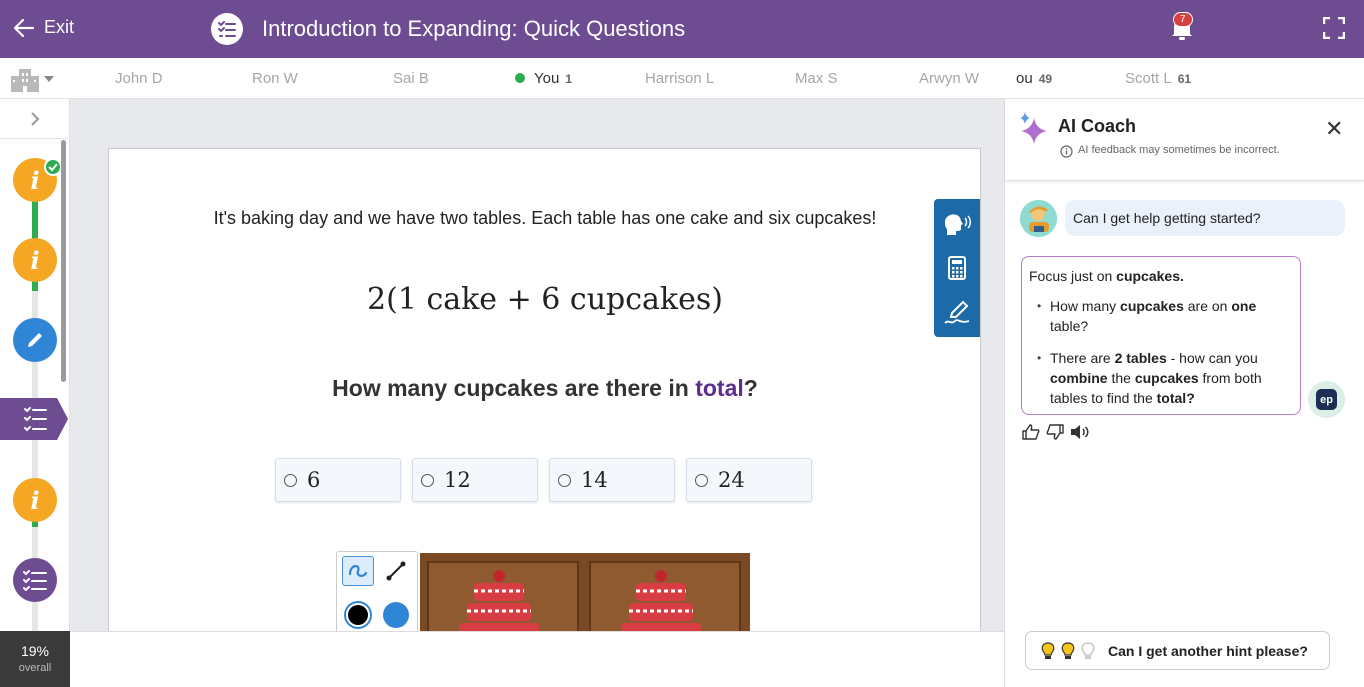 This screenshot has height=687, width=1364. I want to click on hint-button-label: Can I get another hint please?, so click(1208, 650).